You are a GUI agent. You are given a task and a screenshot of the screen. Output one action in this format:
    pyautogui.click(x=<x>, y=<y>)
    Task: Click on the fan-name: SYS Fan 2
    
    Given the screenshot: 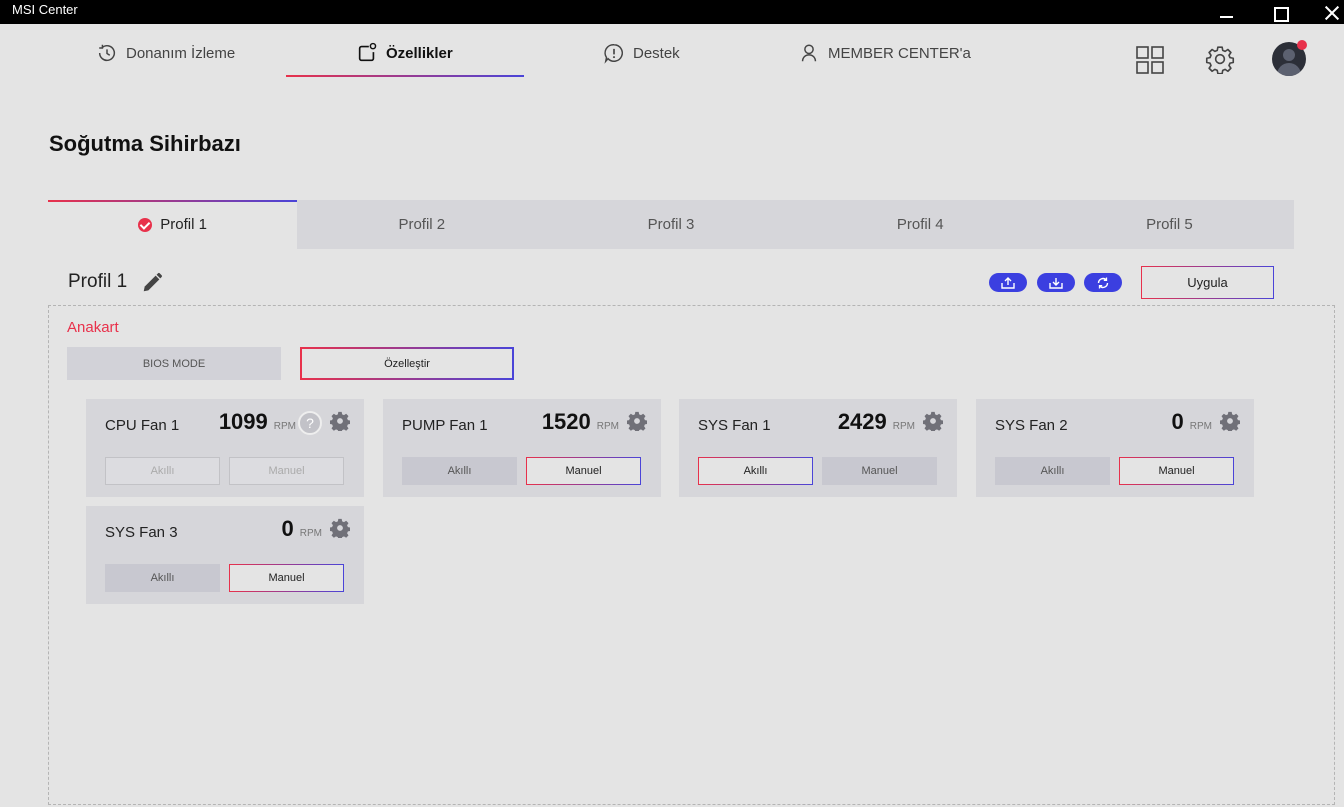 What is the action you would take?
    pyautogui.click(x=1031, y=425)
    